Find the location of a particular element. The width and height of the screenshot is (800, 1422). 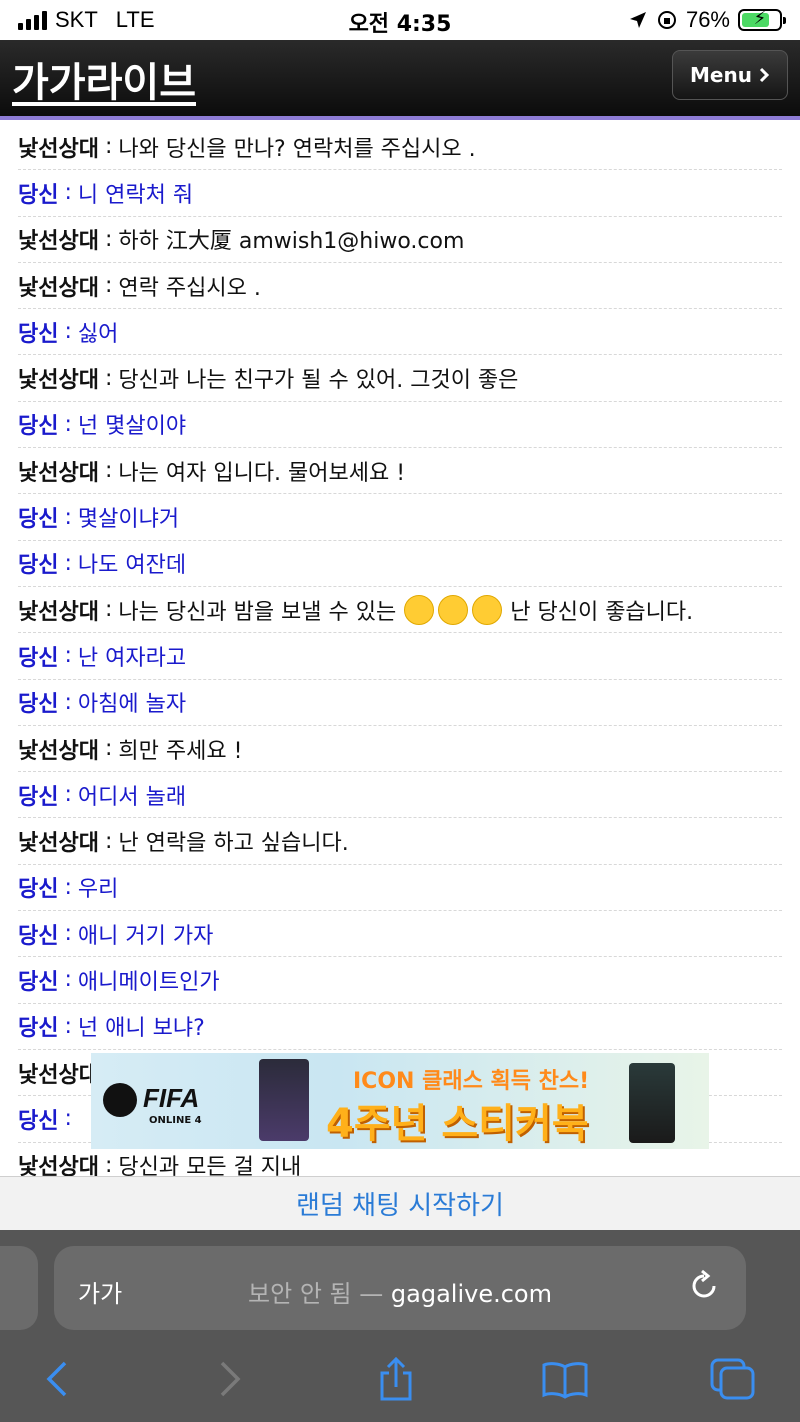

chat-line: 낯선상대: 난 연락을 하고 싶습니다. is located at coordinates (400, 841).